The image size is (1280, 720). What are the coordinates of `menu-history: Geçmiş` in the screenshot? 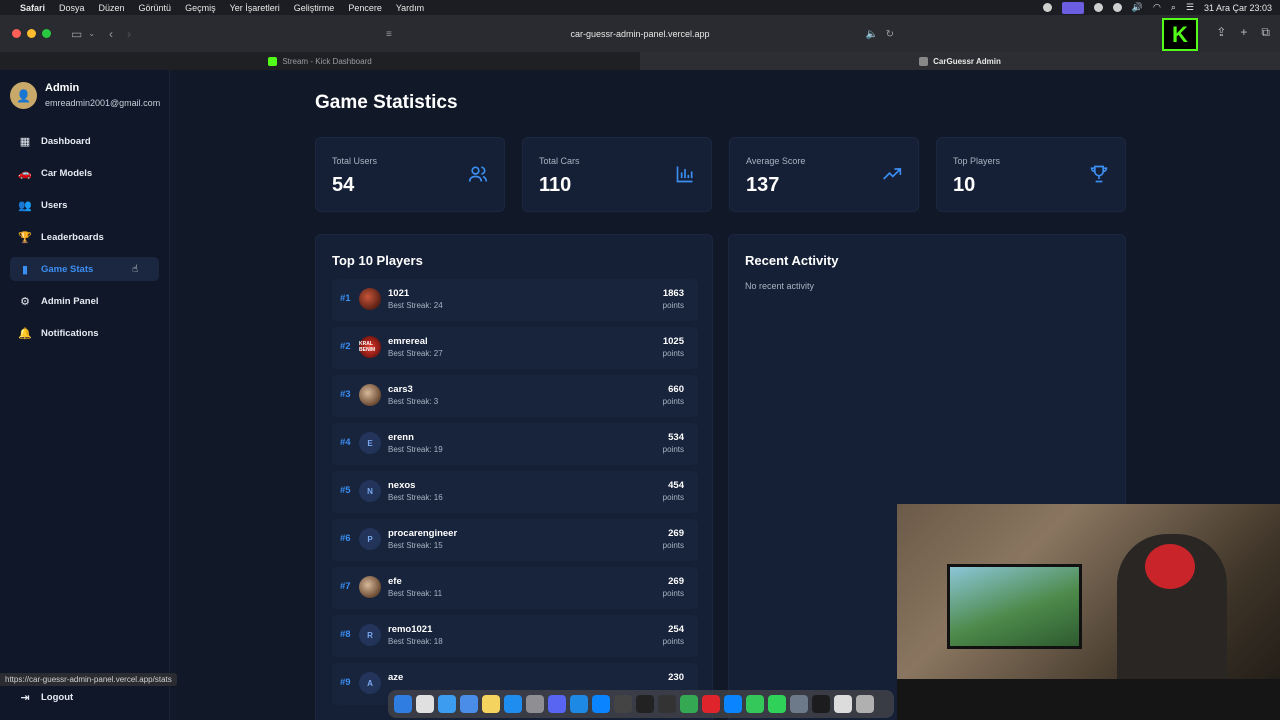 It's located at (200, 8).